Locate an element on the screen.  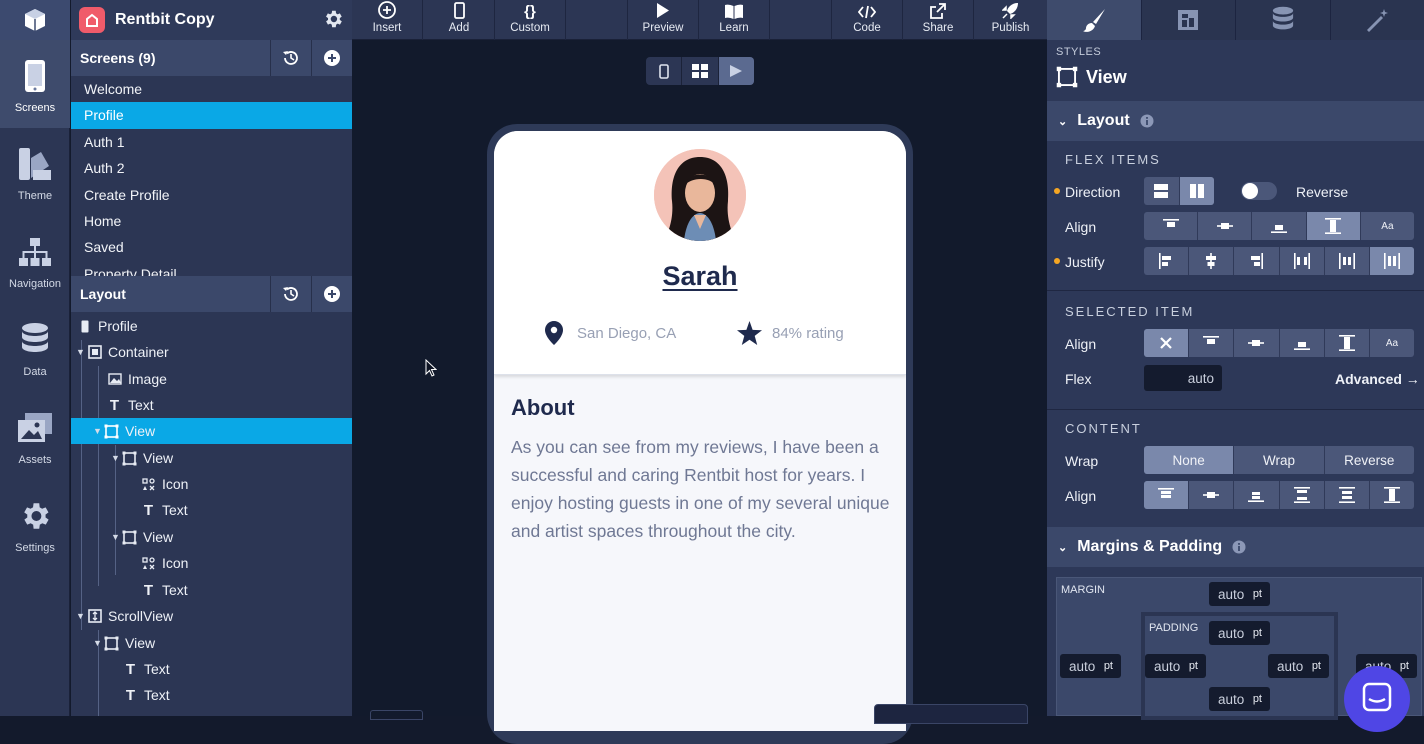
align-stretch-icon is located at coordinates (1334, 226).